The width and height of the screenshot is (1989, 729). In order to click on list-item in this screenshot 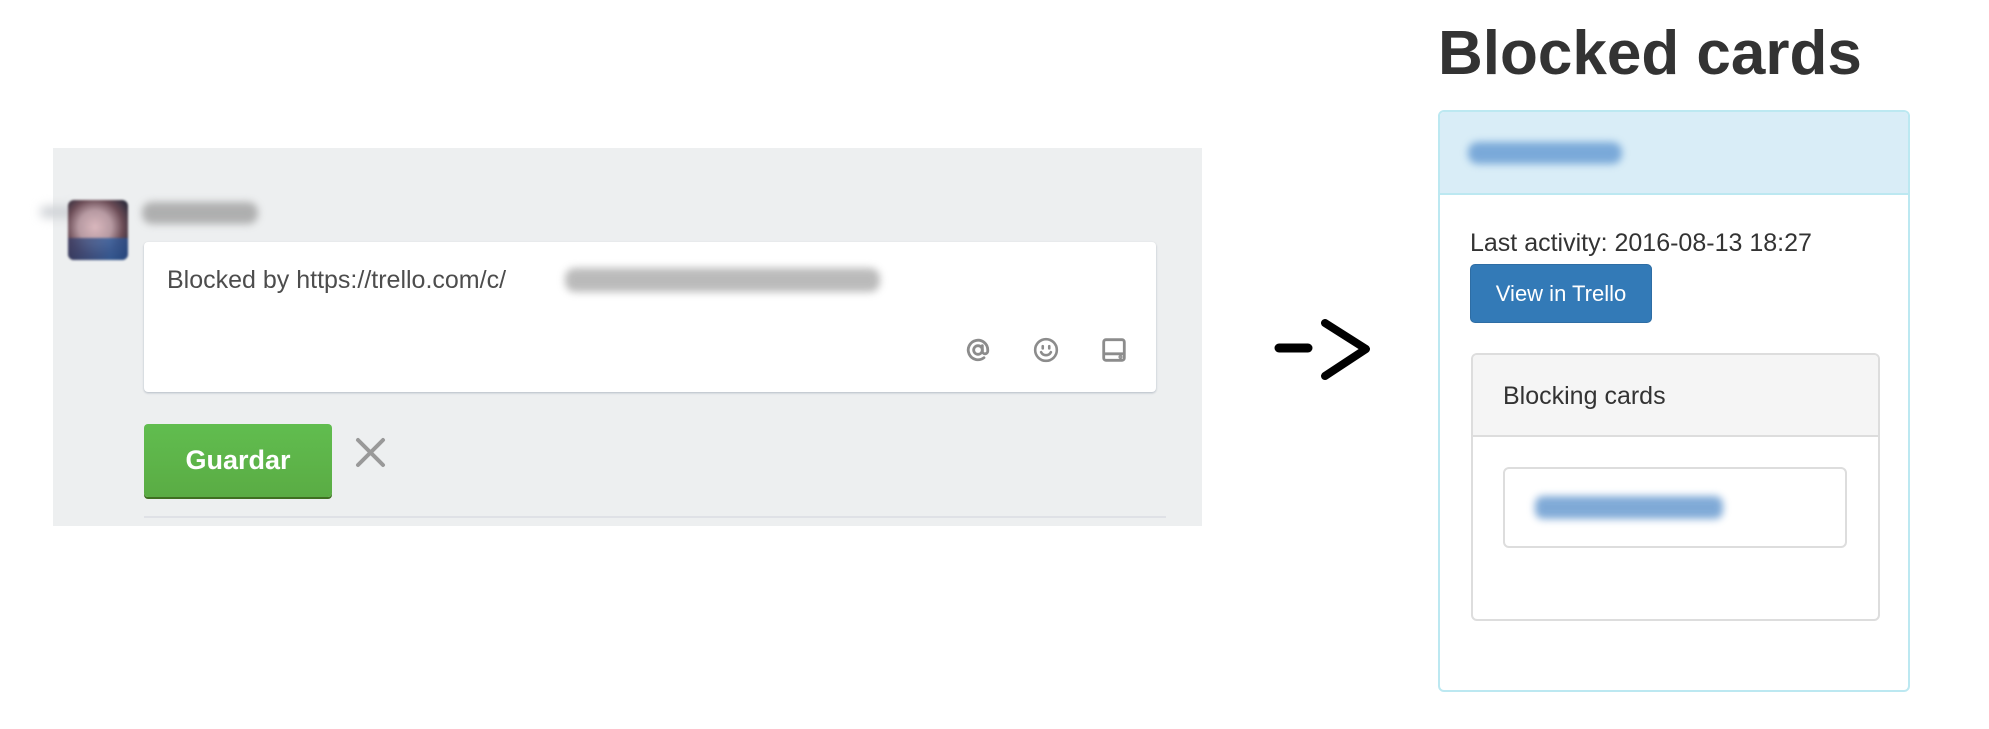, I will do `click(1675, 507)`.